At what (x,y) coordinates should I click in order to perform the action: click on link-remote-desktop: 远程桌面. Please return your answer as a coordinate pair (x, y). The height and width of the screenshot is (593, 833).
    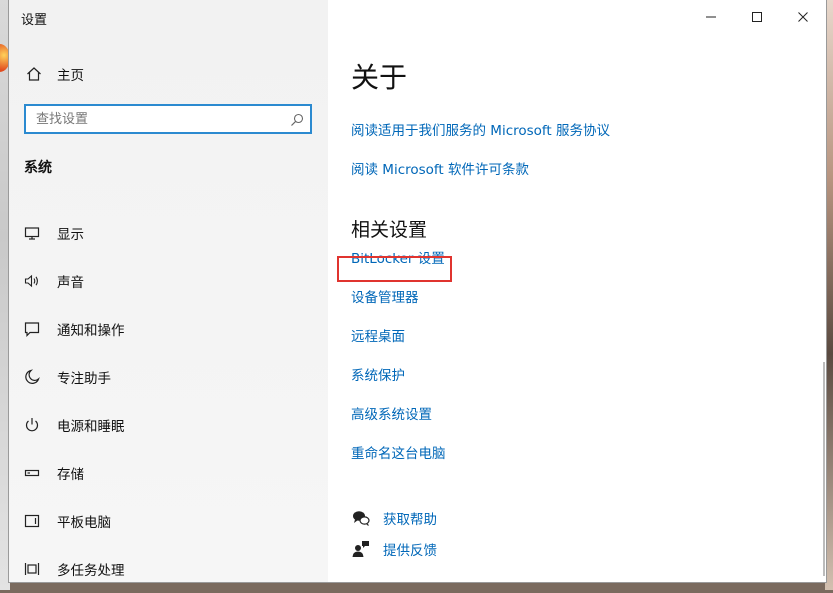
    Looking at the image, I should click on (378, 335).